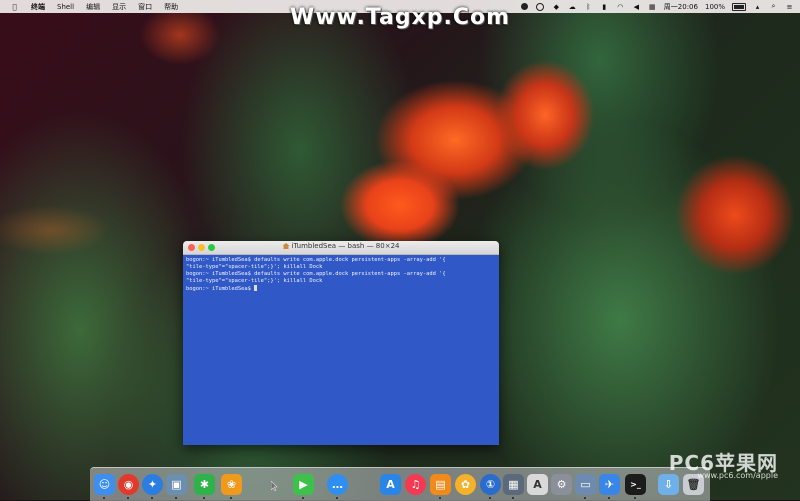 This screenshot has height=501, width=800. I want to click on 1password-icon: ①, so click(490, 484).